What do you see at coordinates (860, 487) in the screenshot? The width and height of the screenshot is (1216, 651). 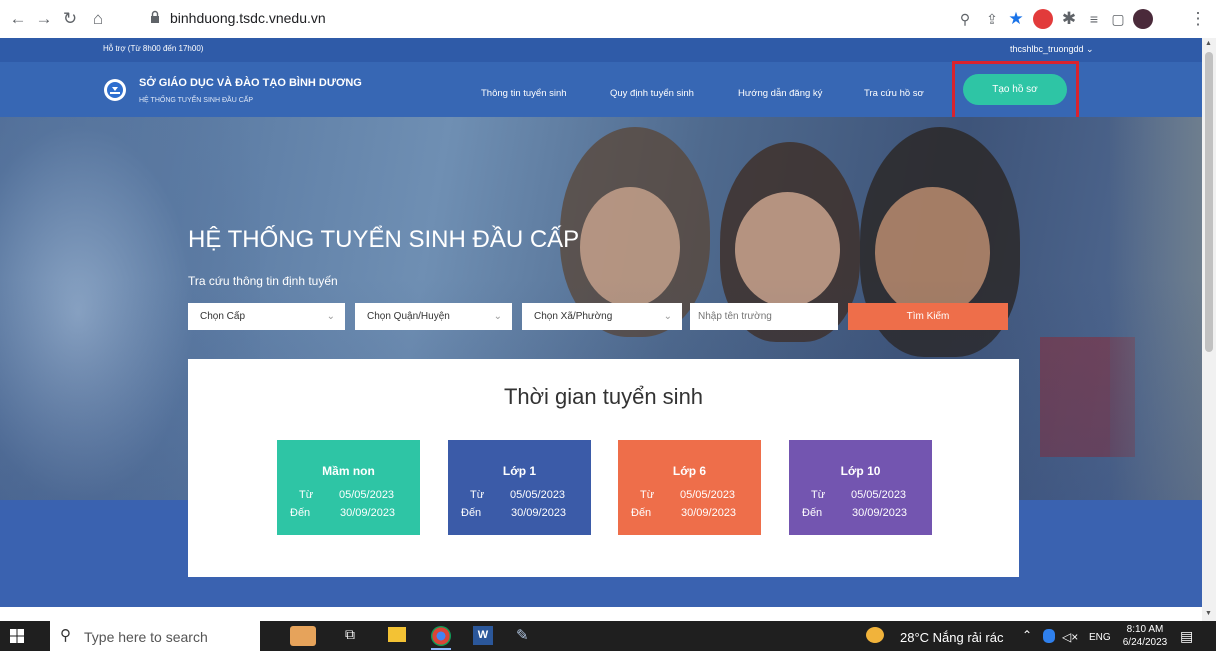 I see `card-grade-10: Lớp 10 Từ 05/05/2023 Đến 30/09/2023` at bounding box center [860, 487].